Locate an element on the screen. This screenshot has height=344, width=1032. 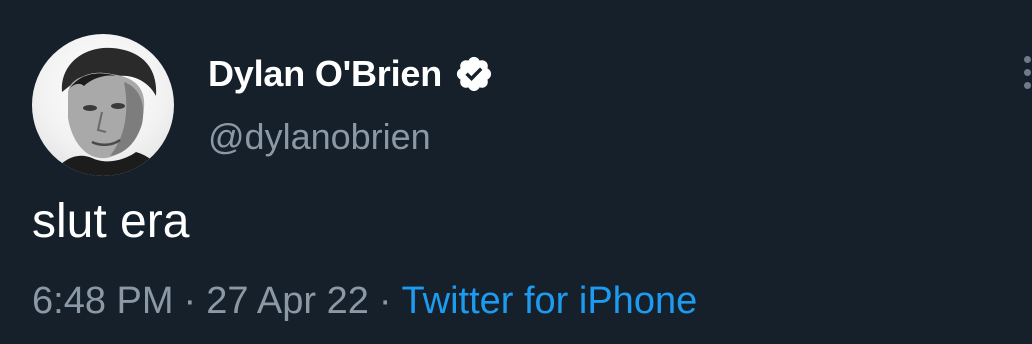
tweet-date: 27 Apr 22 is located at coordinates (287, 301).